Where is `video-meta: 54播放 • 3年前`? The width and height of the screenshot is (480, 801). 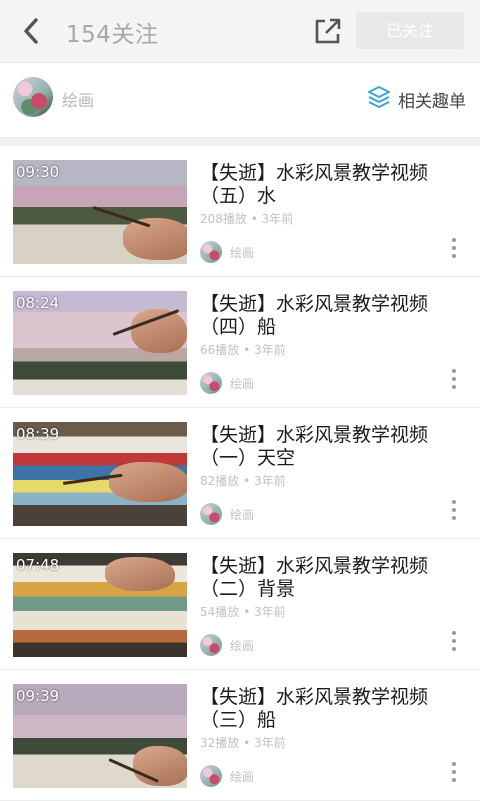
video-meta: 54播放 • 3年前 is located at coordinates (243, 612).